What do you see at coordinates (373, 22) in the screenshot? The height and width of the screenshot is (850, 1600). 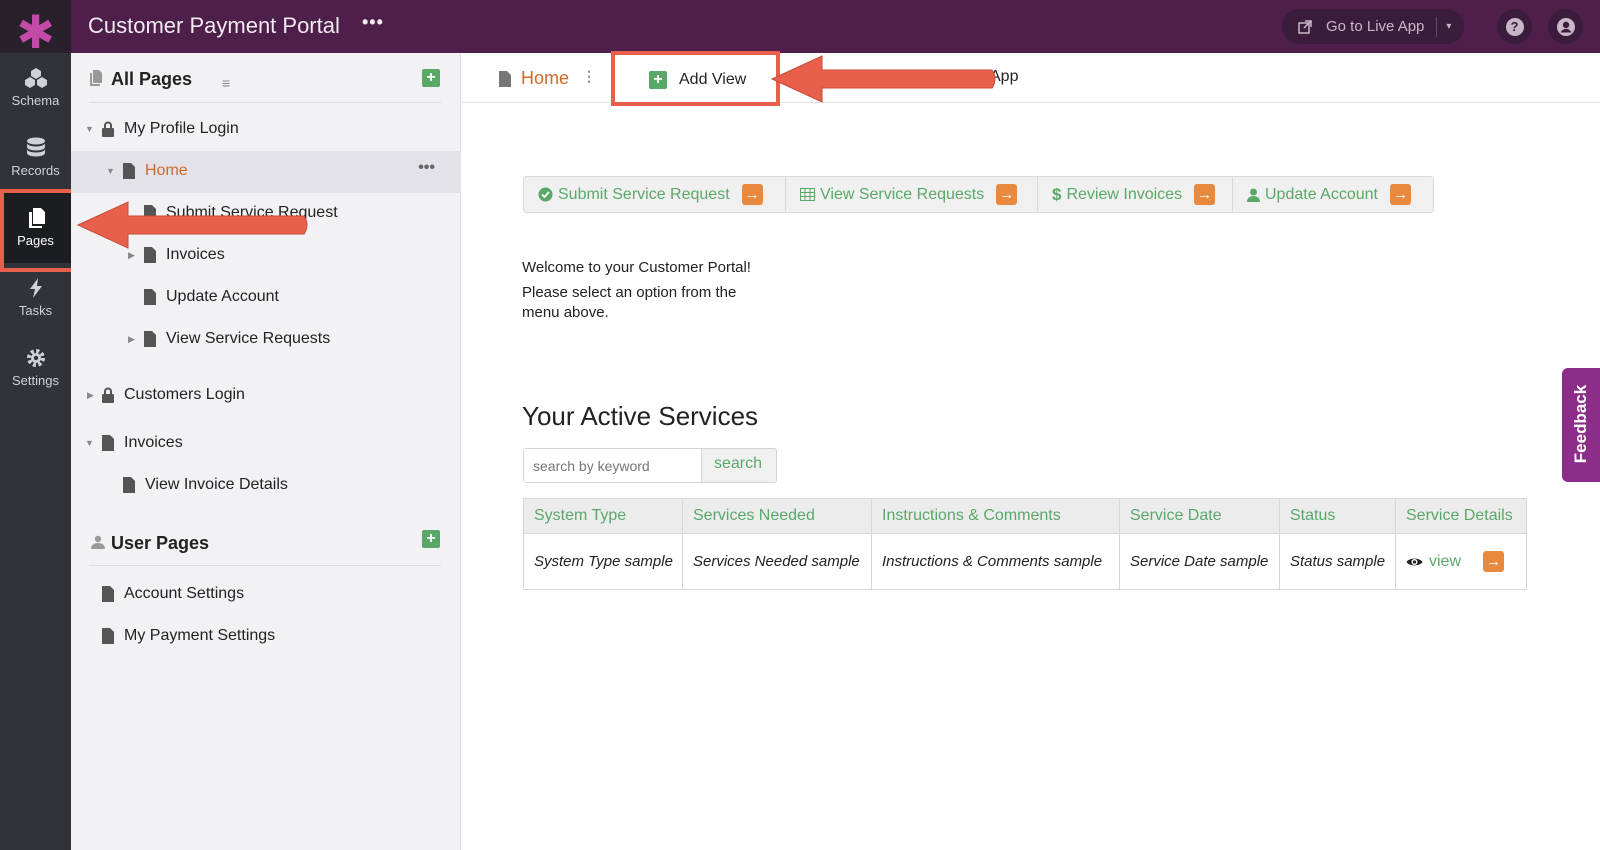 I see `app-more-button: •••` at bounding box center [373, 22].